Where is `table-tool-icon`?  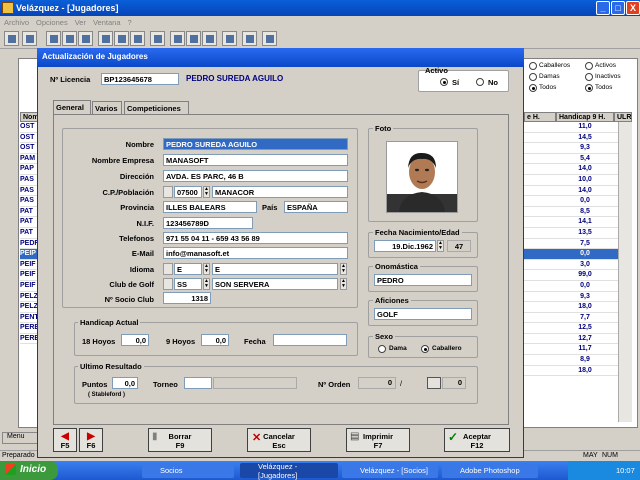 table-tool-icon is located at coordinates (157, 38).